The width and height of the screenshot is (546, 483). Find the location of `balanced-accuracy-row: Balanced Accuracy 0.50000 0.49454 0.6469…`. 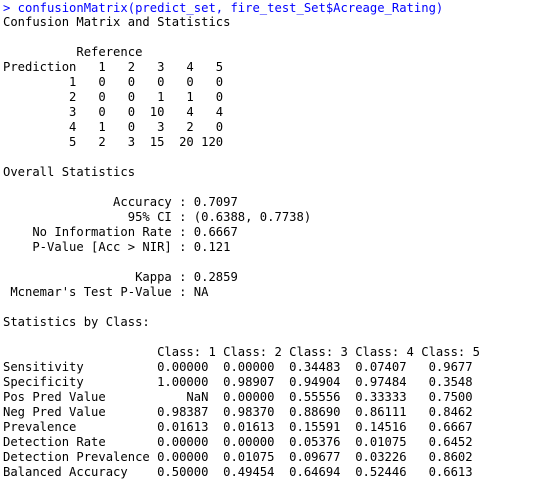

balanced-accuracy-row: Balanced Accuracy 0.50000 0.49454 0.6469… is located at coordinates (238, 472).